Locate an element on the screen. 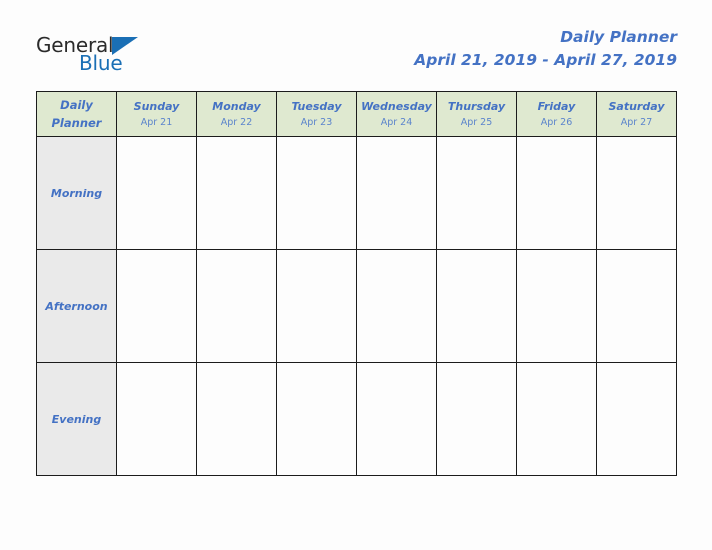 Image resolution: width=712 pixels, height=550 pixels. row-label-text-evening: Evening is located at coordinates (76, 419).